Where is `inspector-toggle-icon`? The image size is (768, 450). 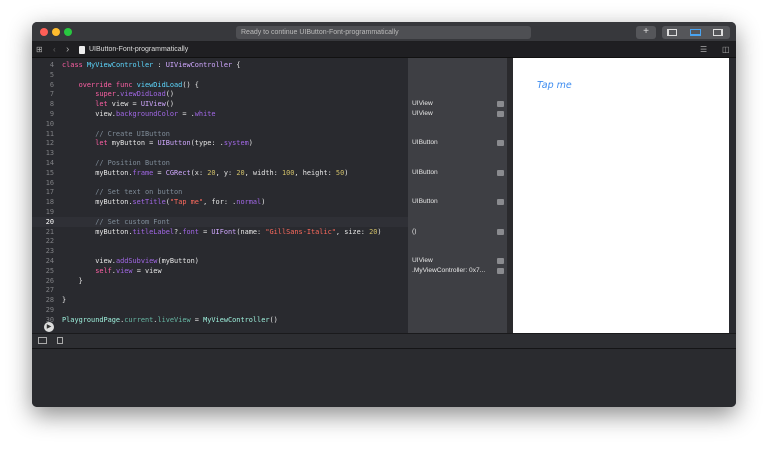 inspector-toggle-icon is located at coordinates (718, 32).